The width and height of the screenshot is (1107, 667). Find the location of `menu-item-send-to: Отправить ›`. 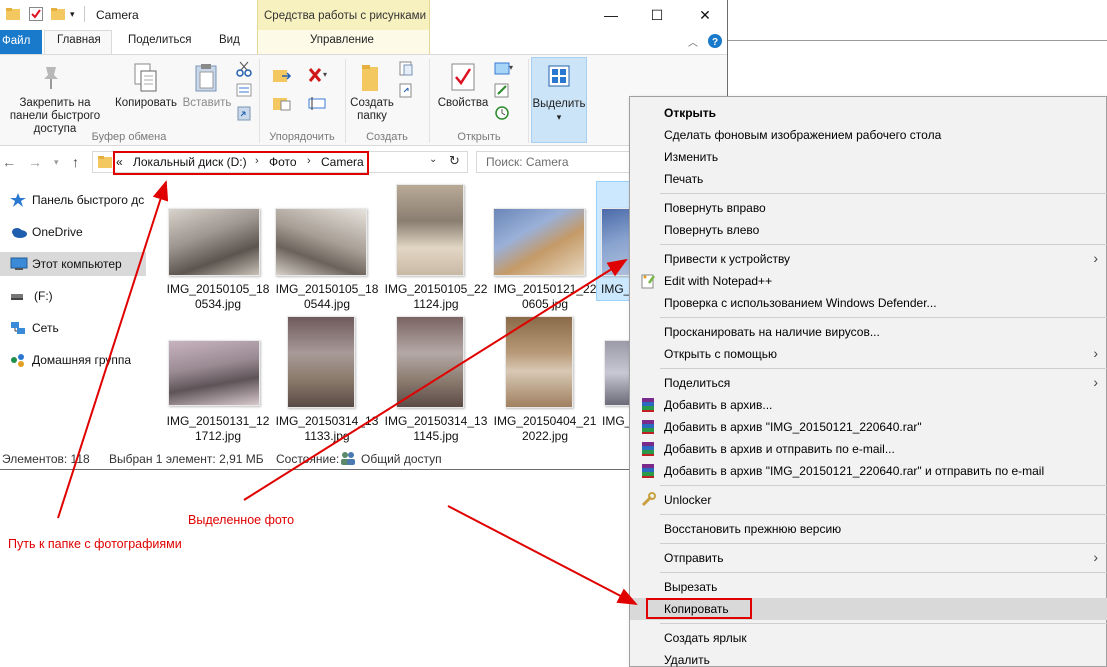

menu-item-send-to: Отправить › is located at coordinates (868, 558).